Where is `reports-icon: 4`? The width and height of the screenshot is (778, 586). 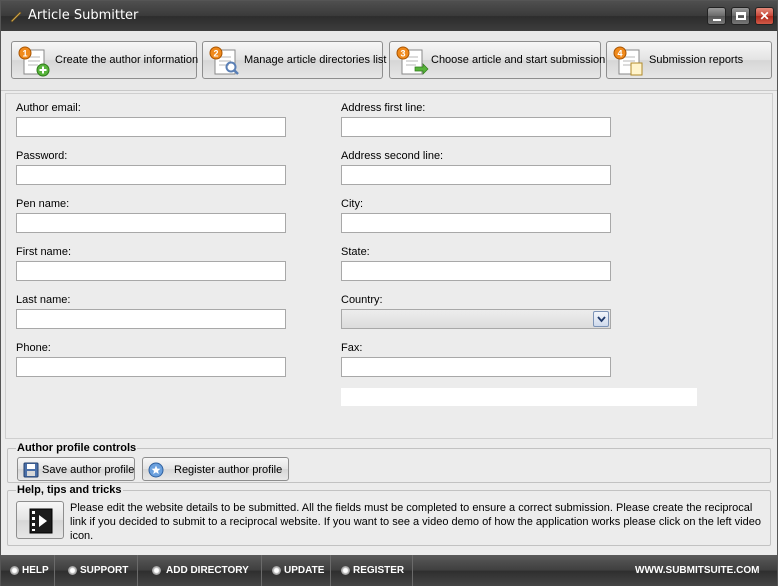 reports-icon: 4 is located at coordinates (628, 61).